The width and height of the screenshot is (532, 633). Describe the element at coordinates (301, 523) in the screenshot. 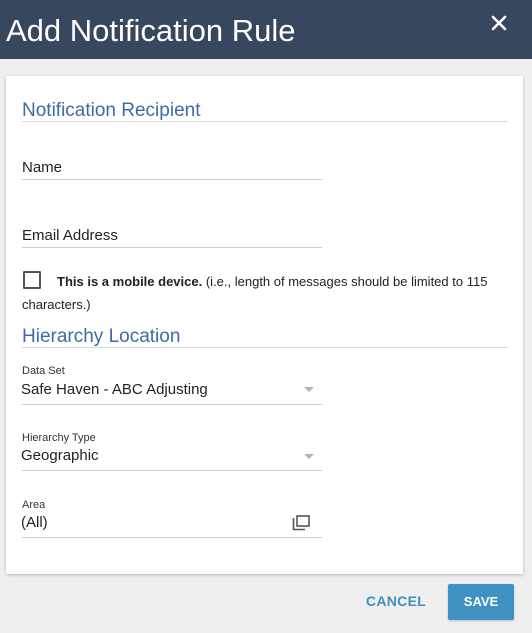

I see `copy-icon` at that location.